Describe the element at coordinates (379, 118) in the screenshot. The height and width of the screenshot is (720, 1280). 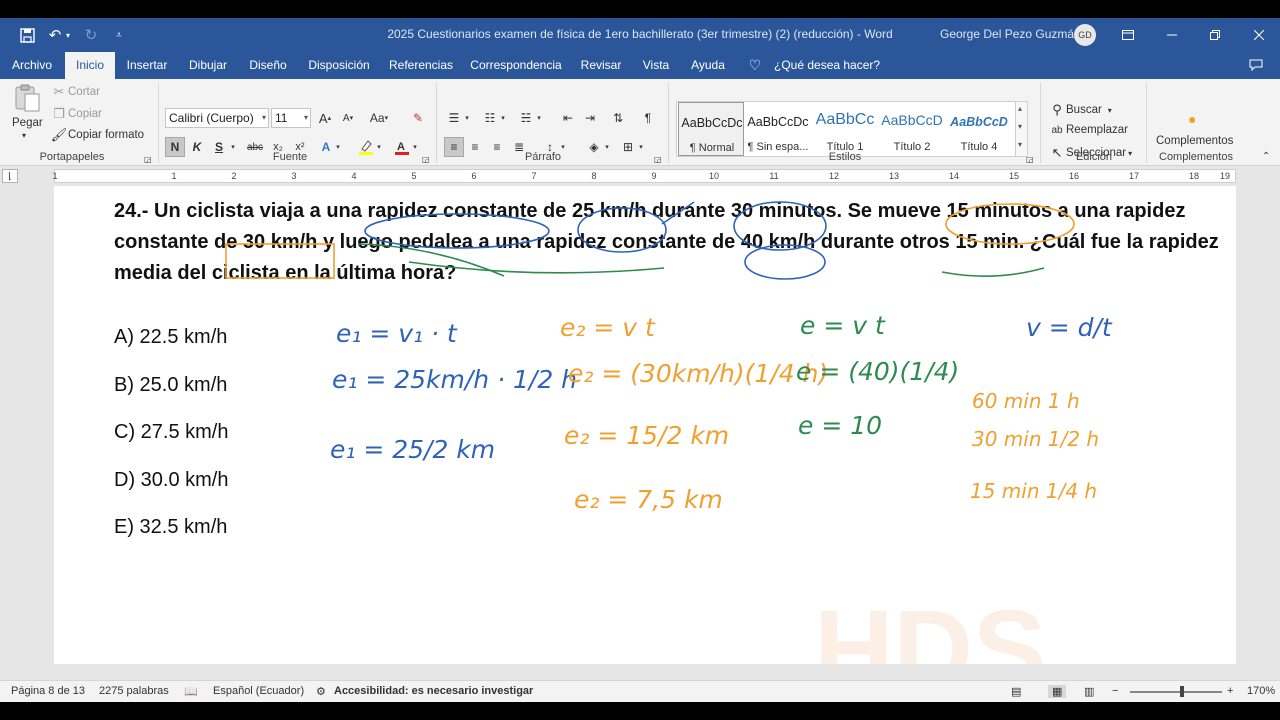
I see `change-case-button: Aa ▾` at that location.